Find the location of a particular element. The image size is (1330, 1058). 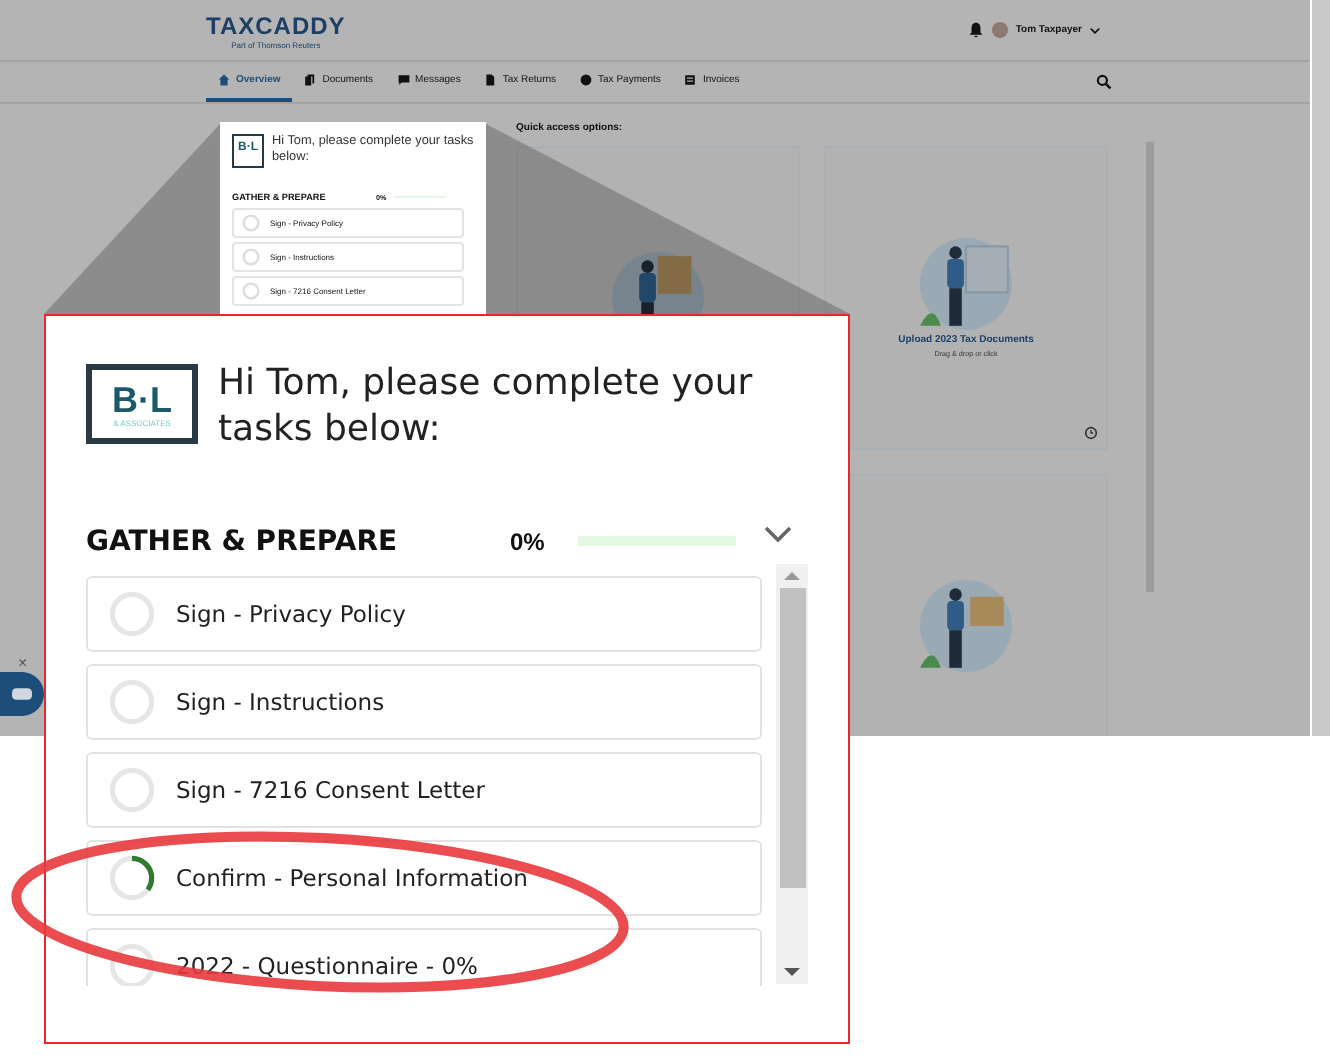

person-at-board-illustration is located at coordinates (966, 626).